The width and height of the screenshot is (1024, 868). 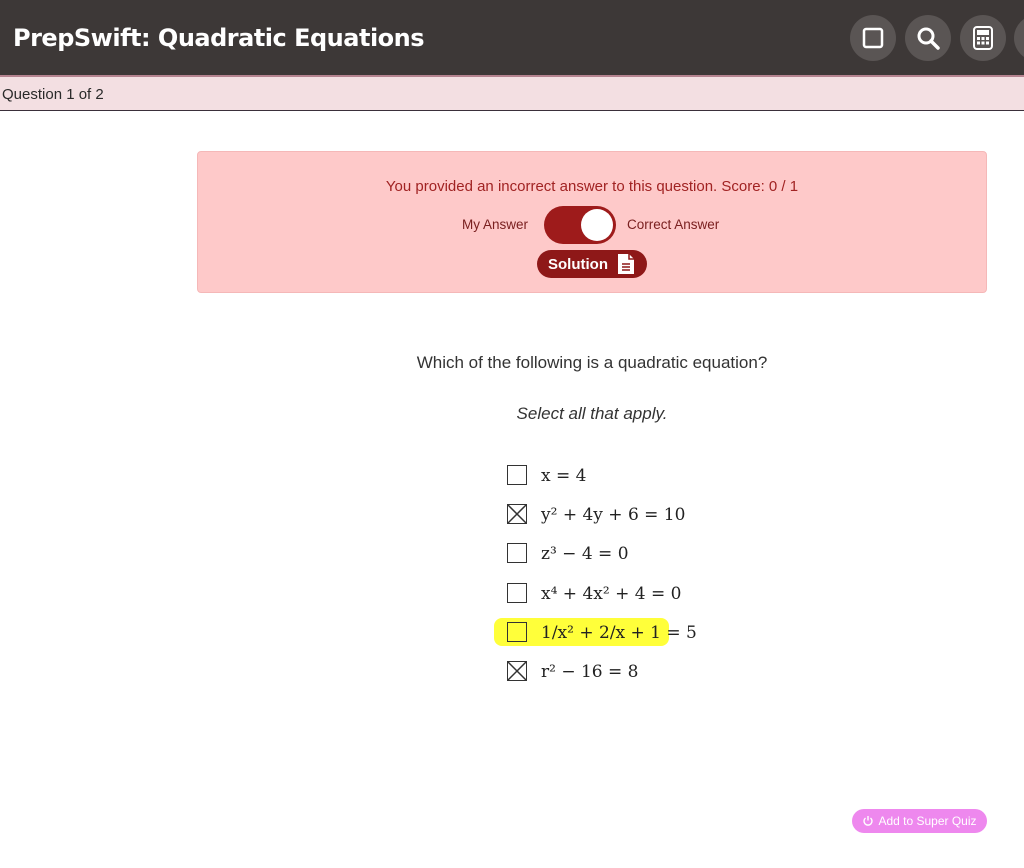 I want to click on solution-button: Solution, so click(x=592, y=264).